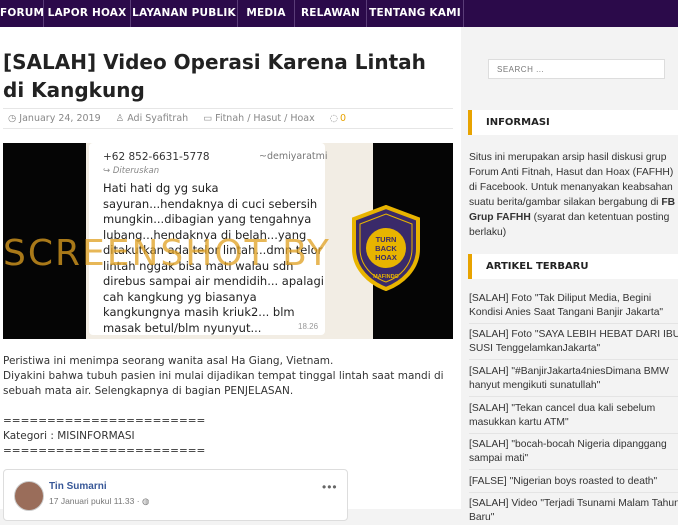 The width and height of the screenshot is (678, 525). I want to click on category-meta: ▭ Fitnah / Hasut / Hoax, so click(262, 118).